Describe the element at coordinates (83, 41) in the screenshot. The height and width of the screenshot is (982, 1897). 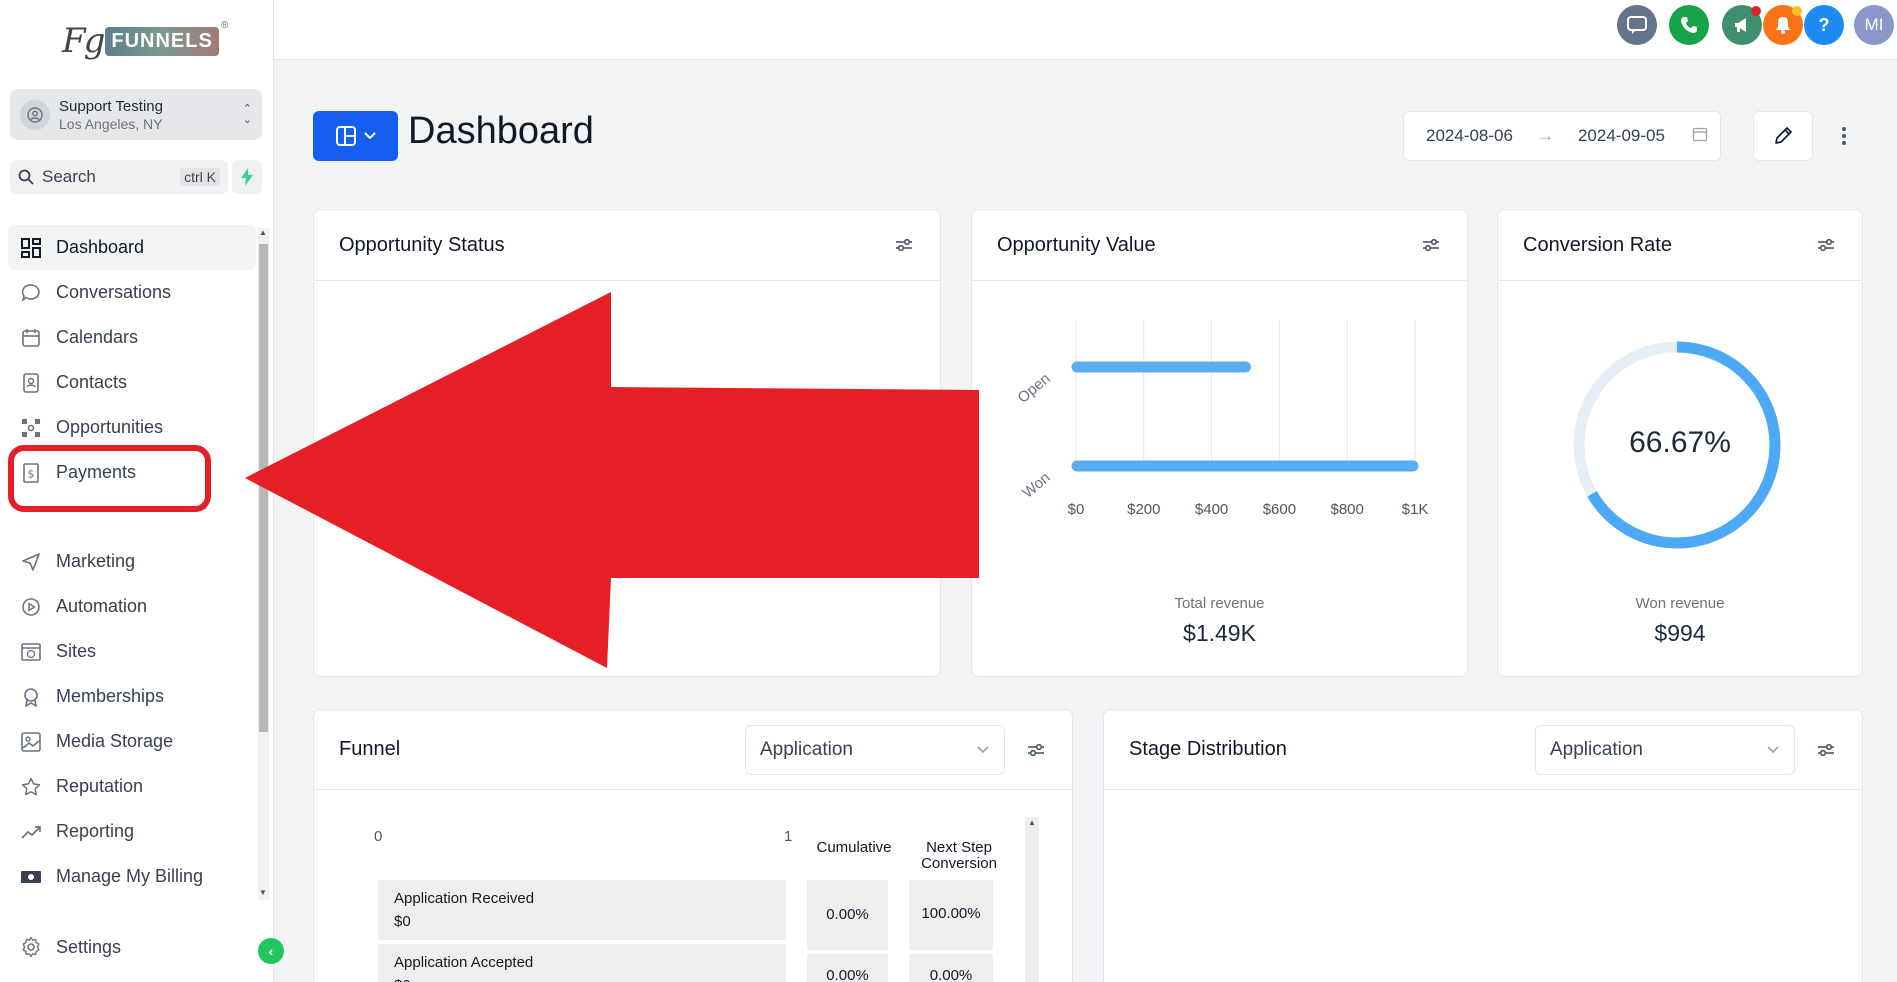
I see `logo-fg: Fg` at that location.